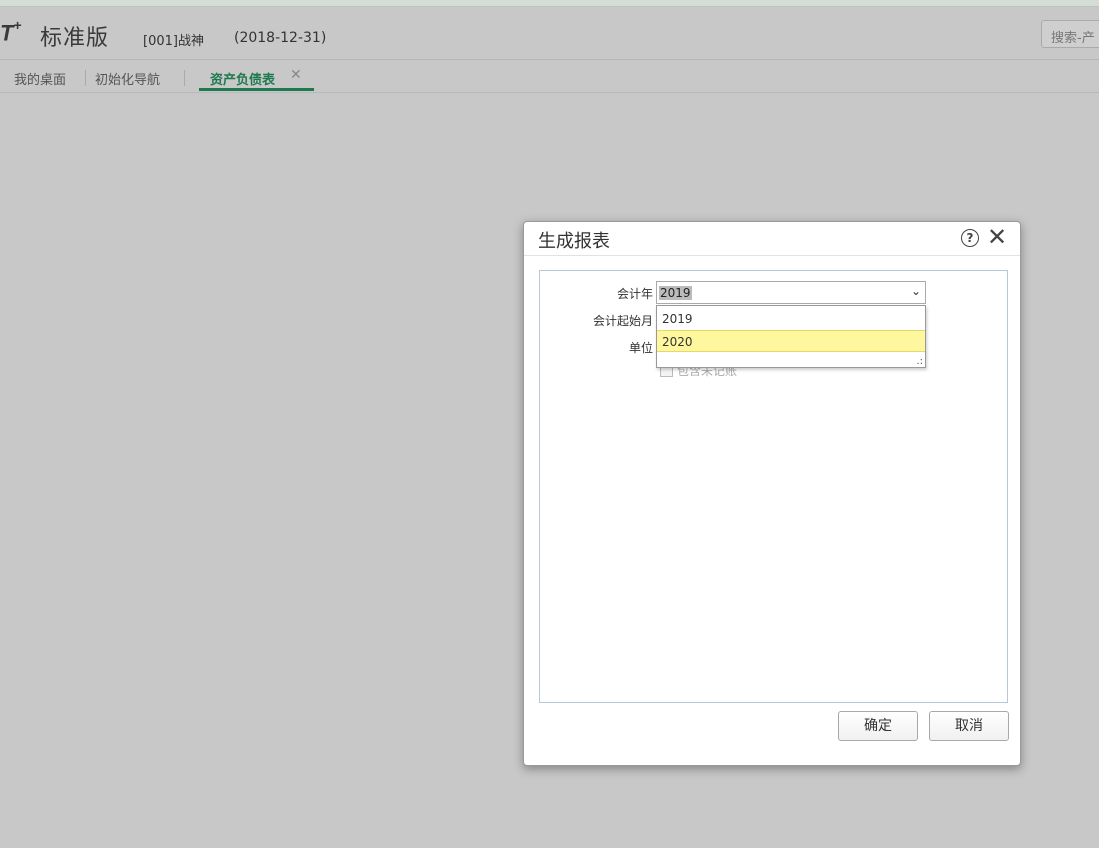 The image size is (1099, 848). Describe the element at coordinates (40, 78) in the screenshot. I see `tab-my-desktop: 我的桌面` at that location.